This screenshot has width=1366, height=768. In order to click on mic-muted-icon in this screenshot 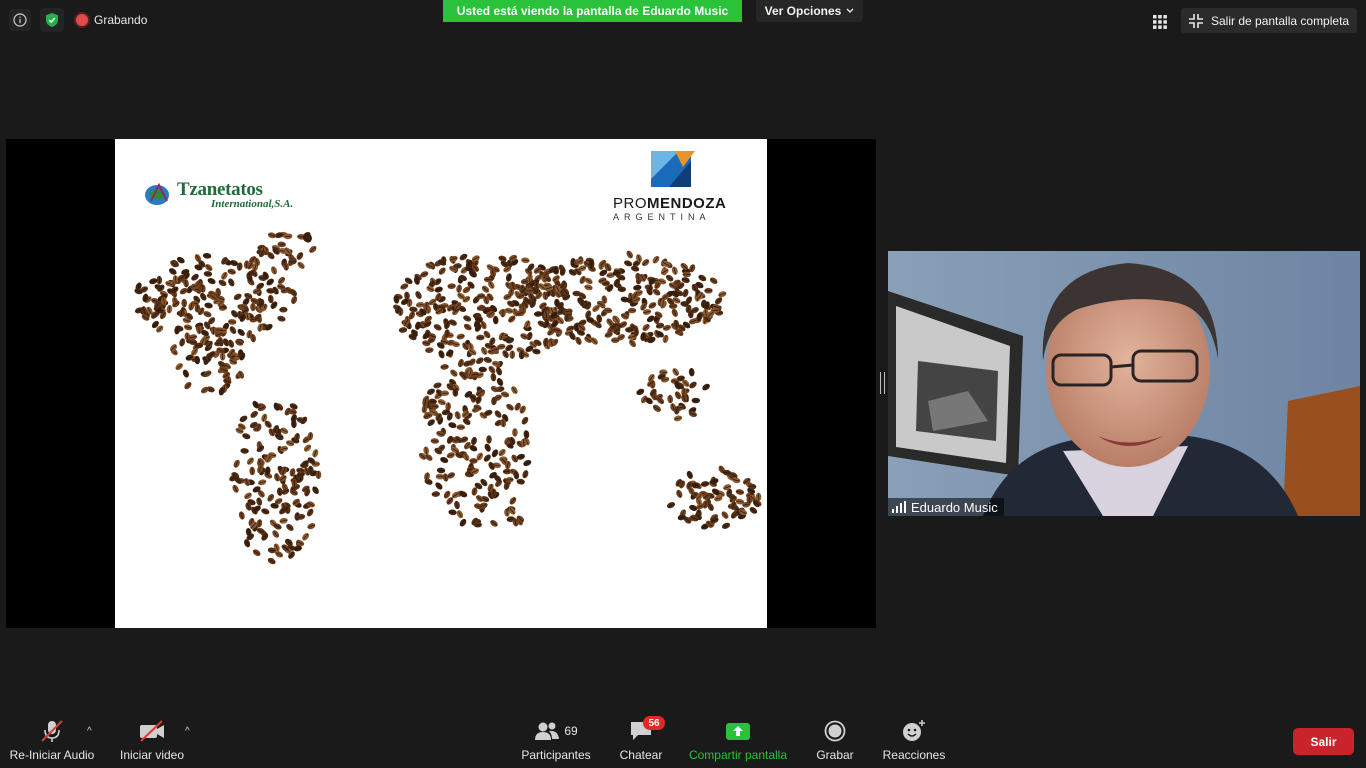, I will do `click(52, 731)`.